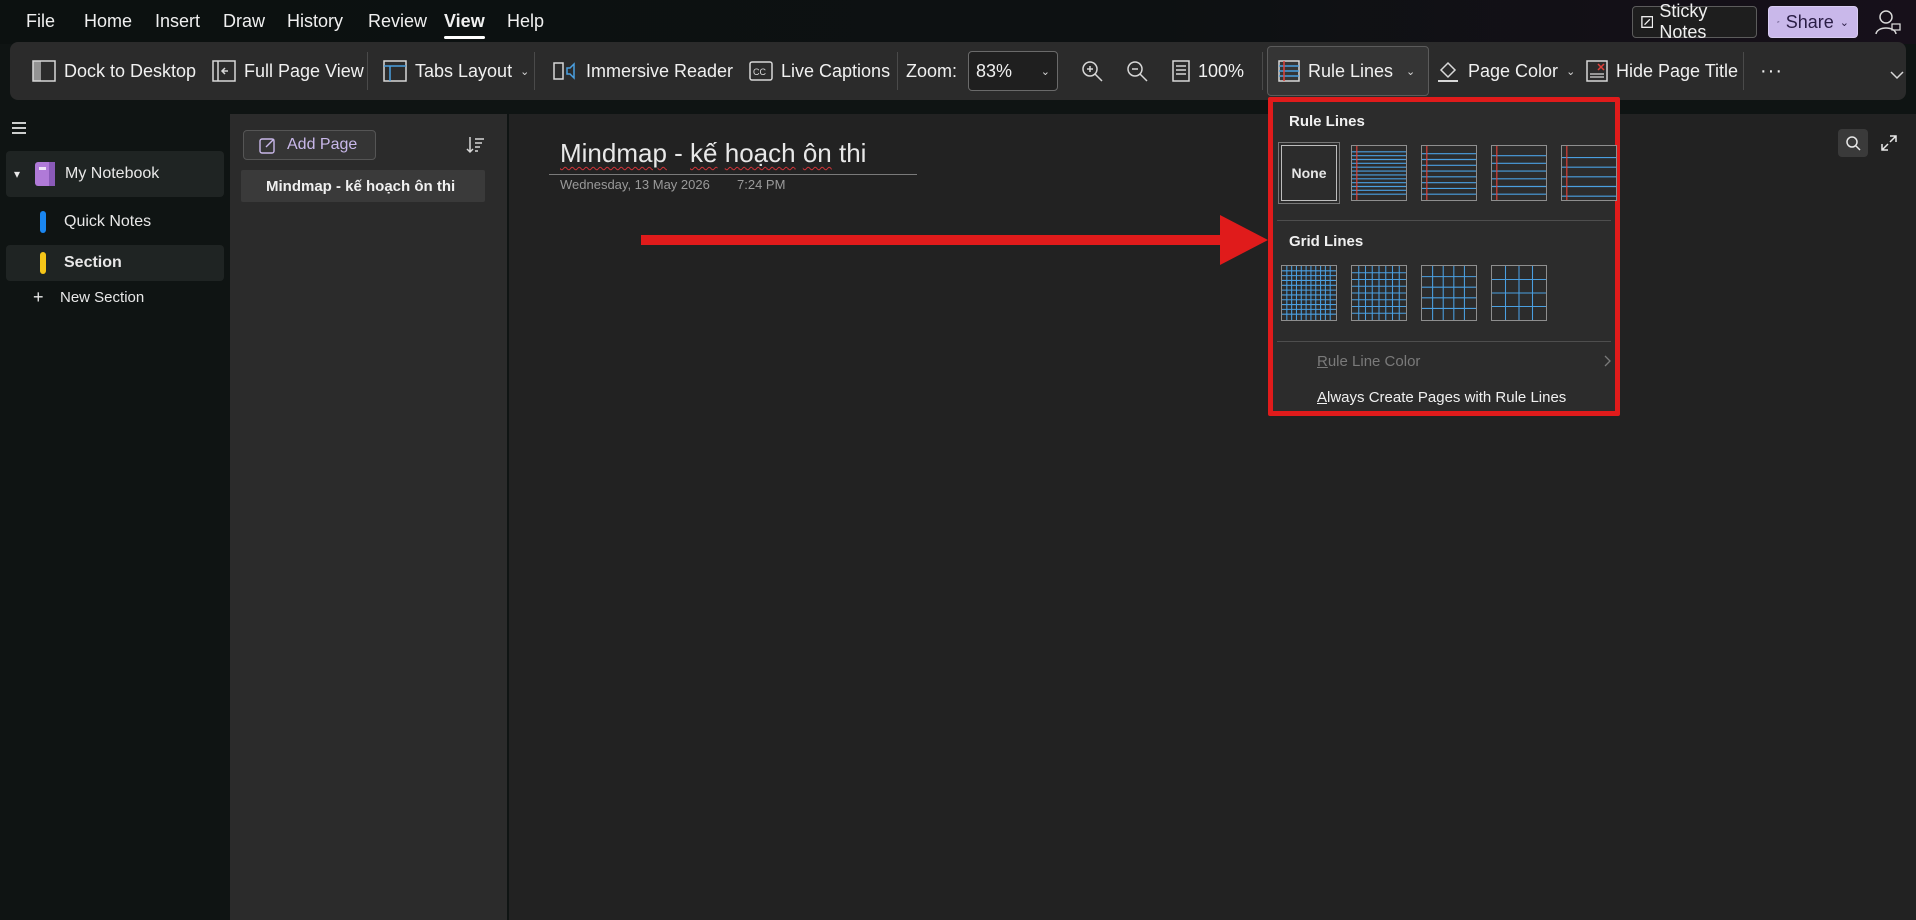 Image resolution: width=1916 pixels, height=920 pixels. I want to click on grid-lines-header: Grid Lines, so click(1326, 241).